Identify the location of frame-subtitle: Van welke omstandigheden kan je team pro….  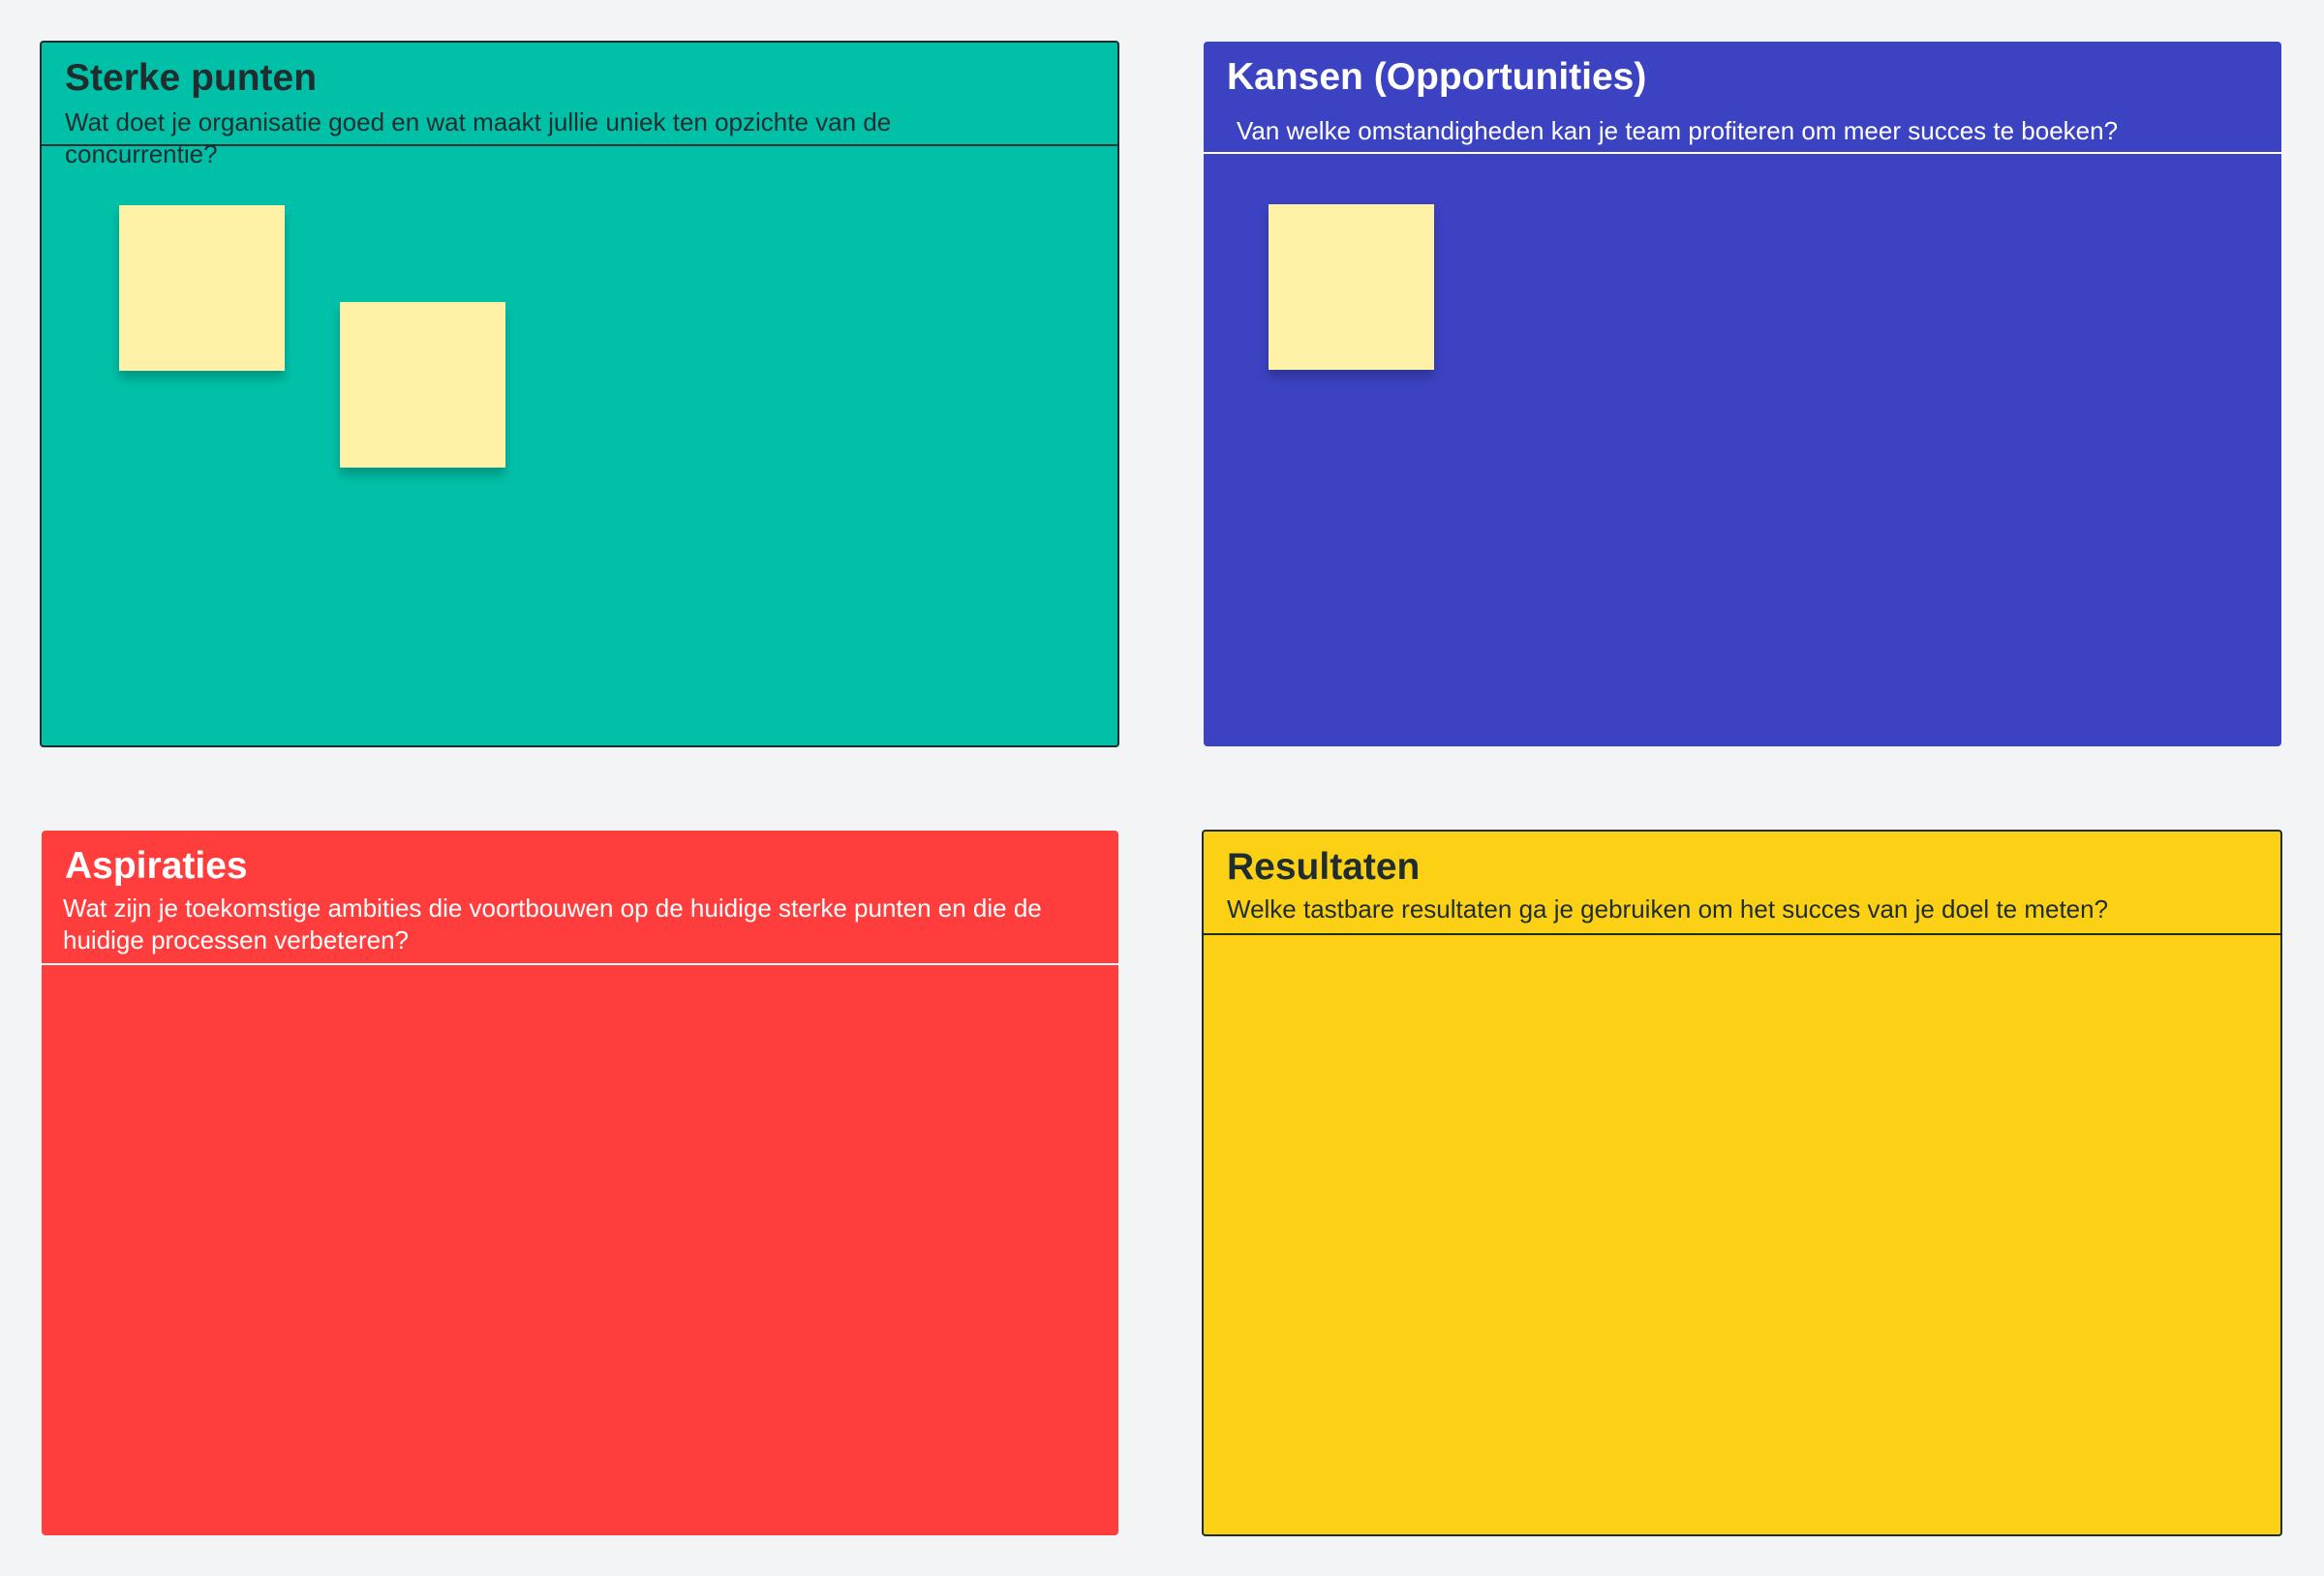
(1678, 130).